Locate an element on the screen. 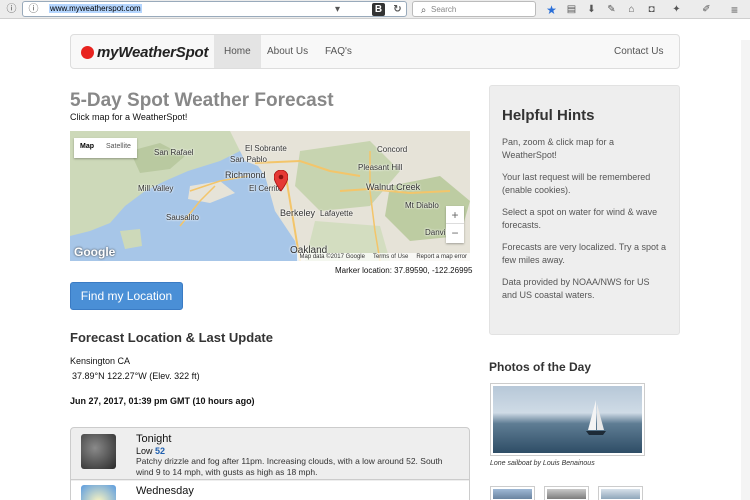 The height and width of the screenshot is (500, 750). find-location-button: Find my Location is located at coordinates (126, 296).